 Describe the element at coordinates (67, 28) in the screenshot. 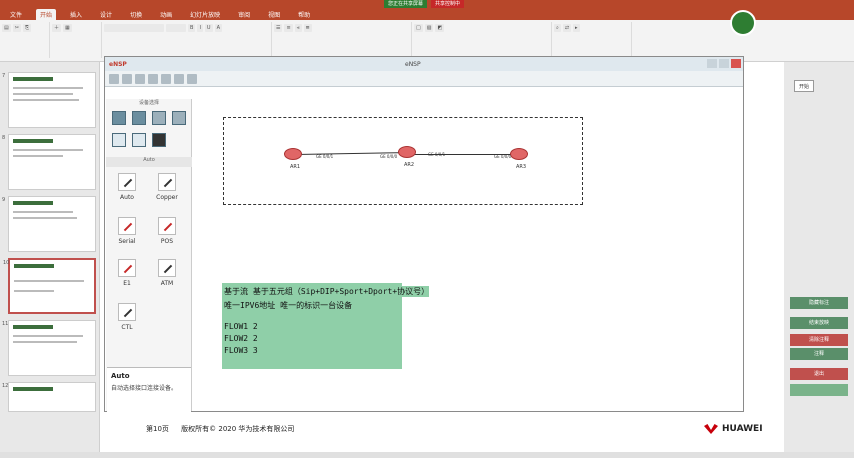

I see `layout-button: ▦` at that location.